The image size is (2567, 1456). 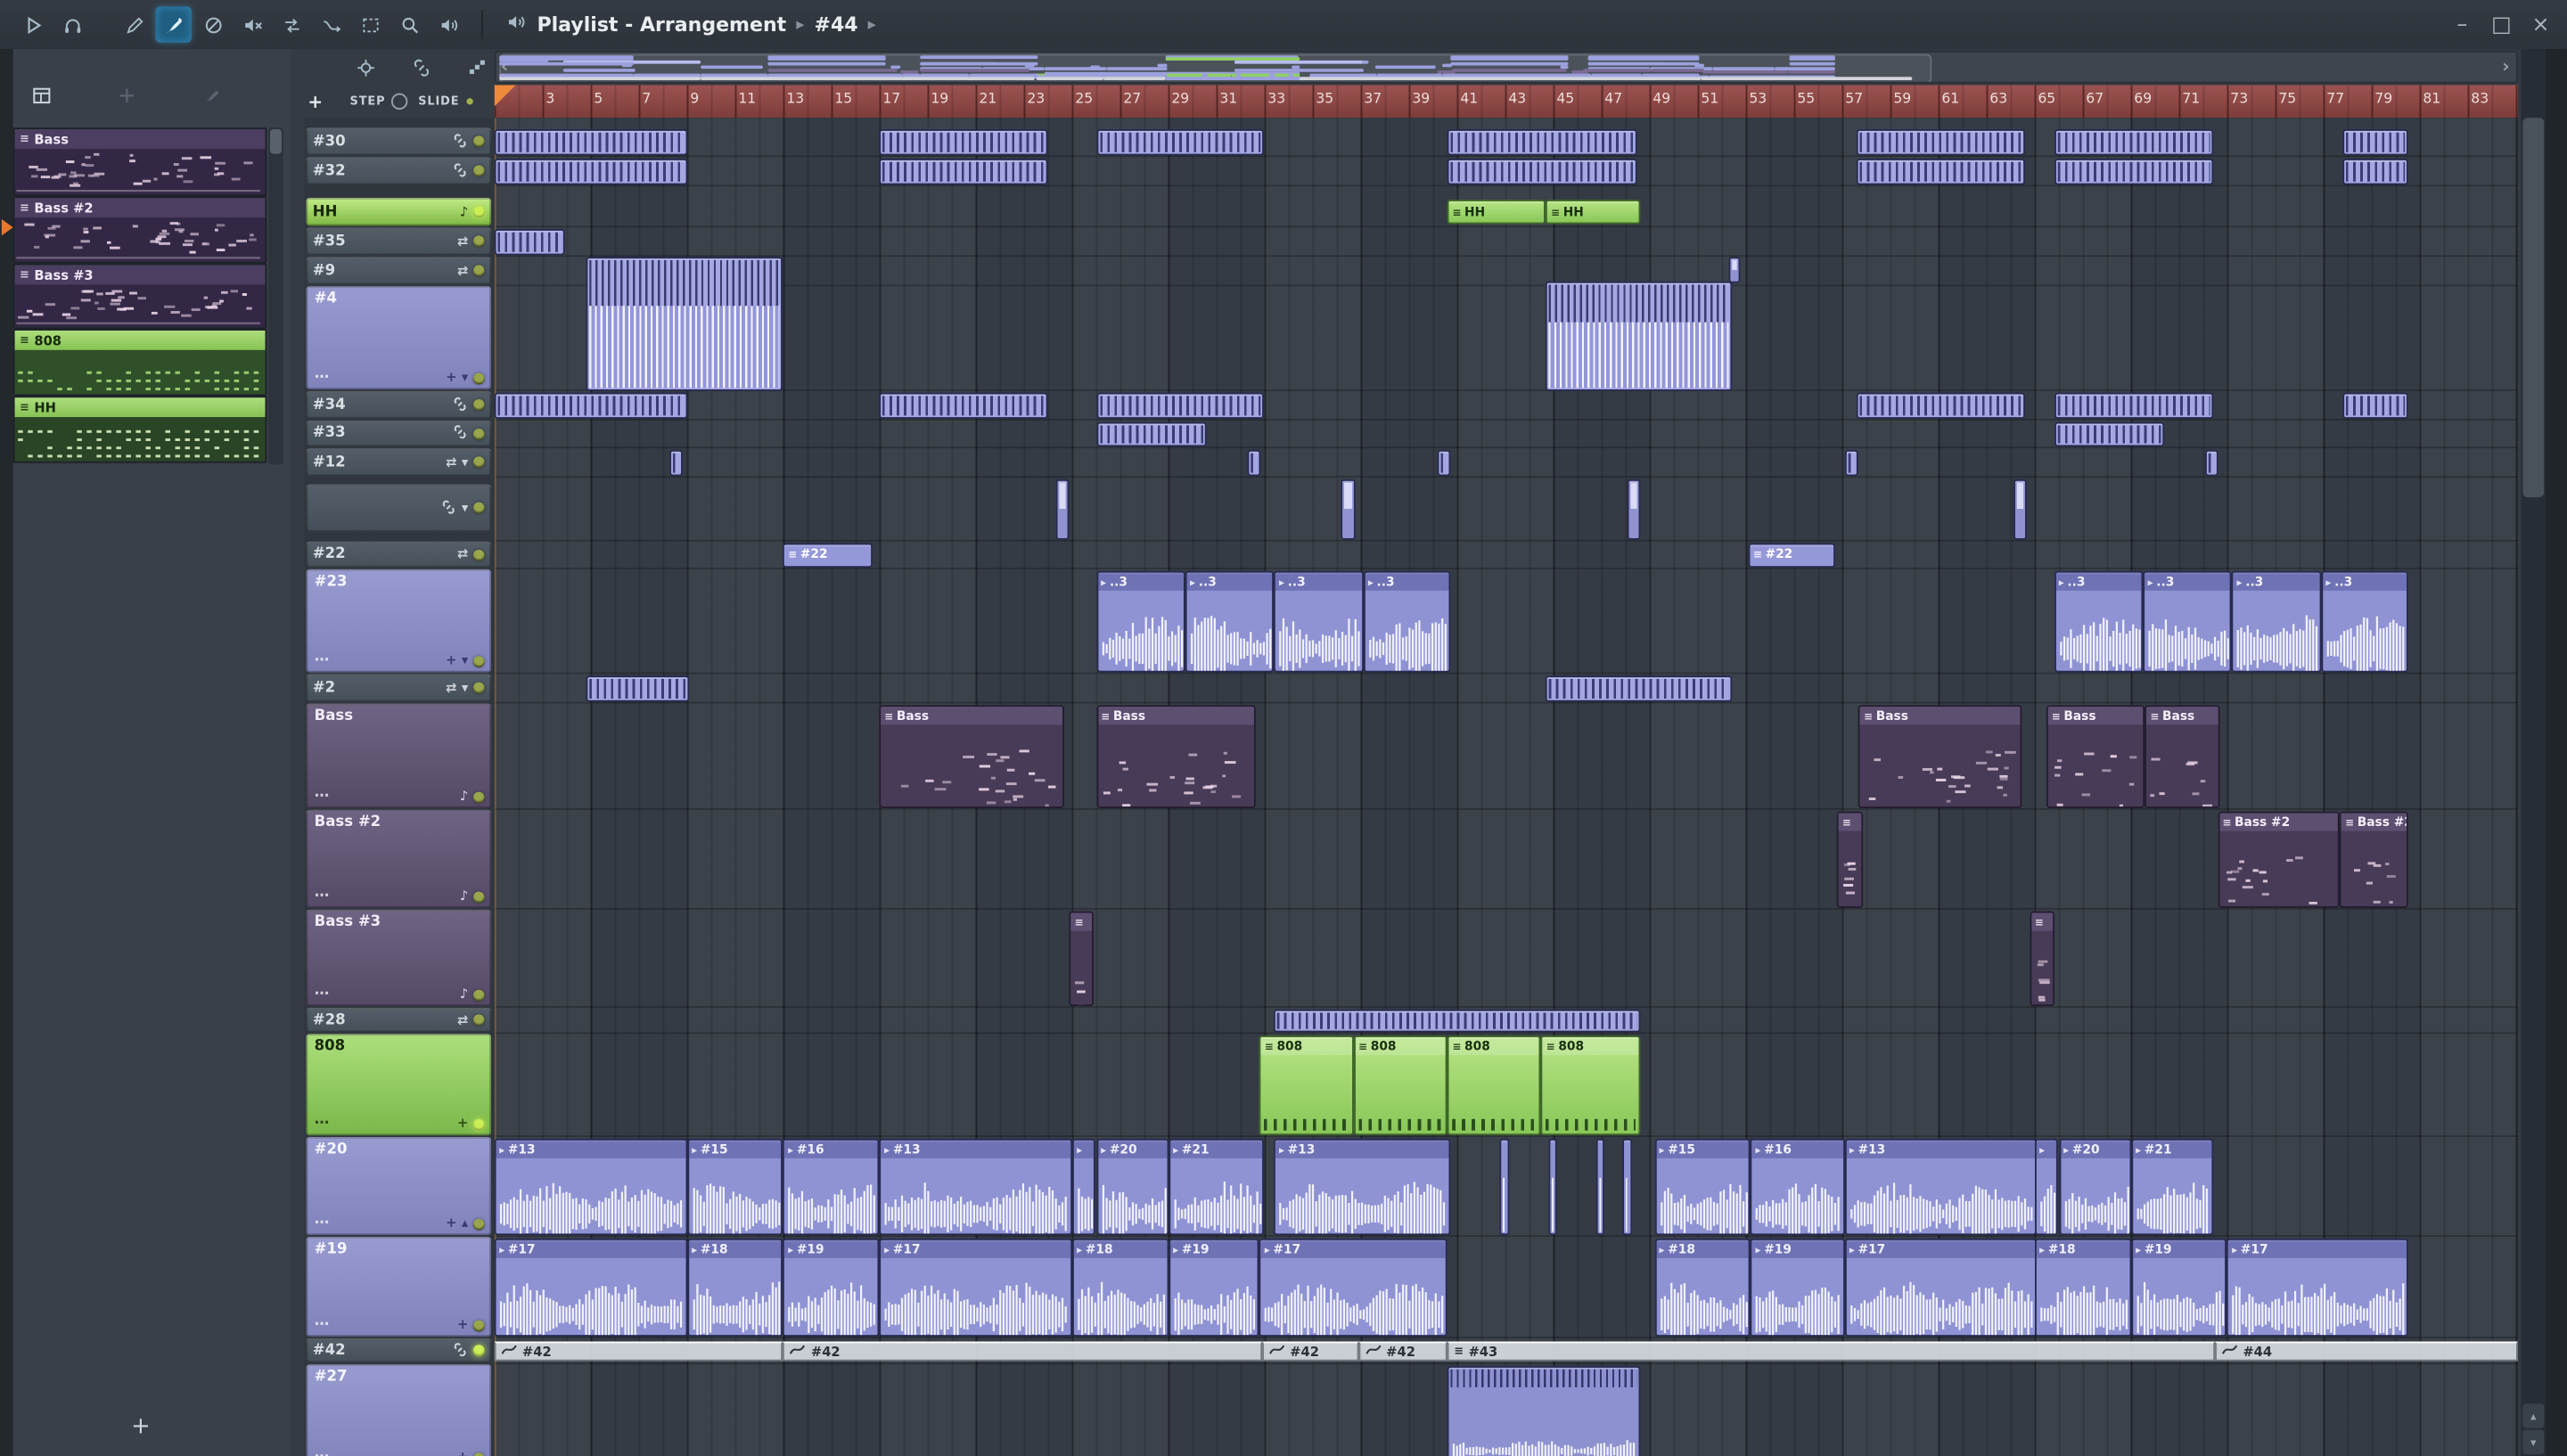 What do you see at coordinates (1407, 622) in the screenshot?
I see `clip-audio-41: ▸ ..3` at bounding box center [1407, 622].